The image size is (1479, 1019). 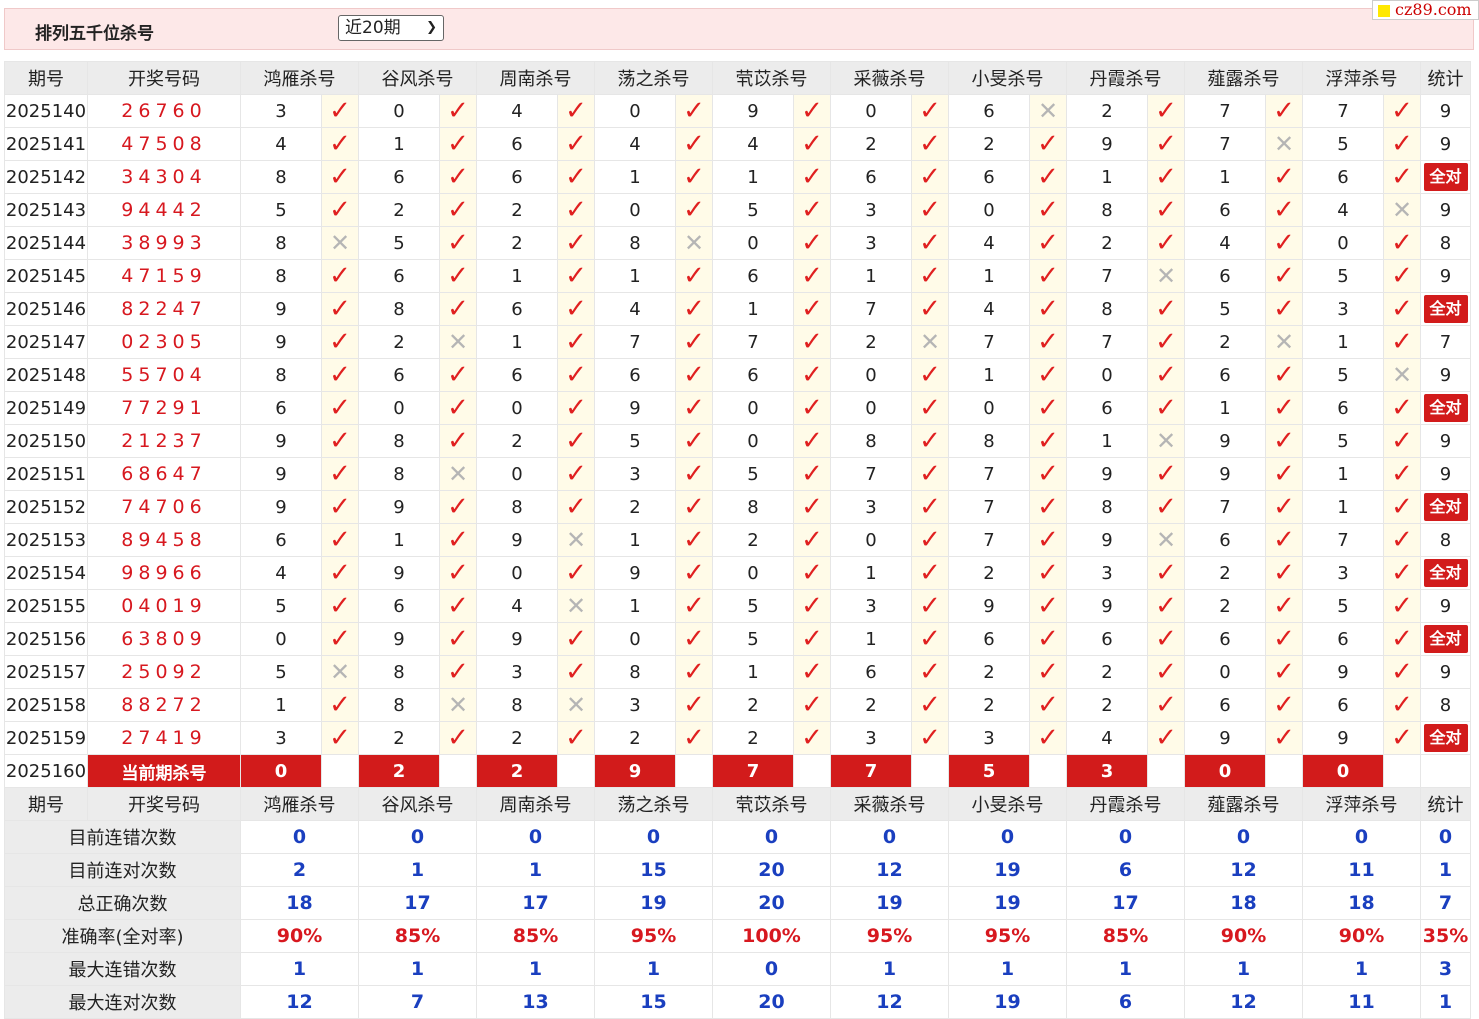 What do you see at coordinates (737, 276) in the screenshot?
I see `table-row: 2025145 47159 8 ✓ 6 ✓ 1 ✓ 1 ✓ 6 ✓ 1 ✓ 1 ✓ 7 ✕ 6 ✓ 5 ✓ 9` at bounding box center [737, 276].